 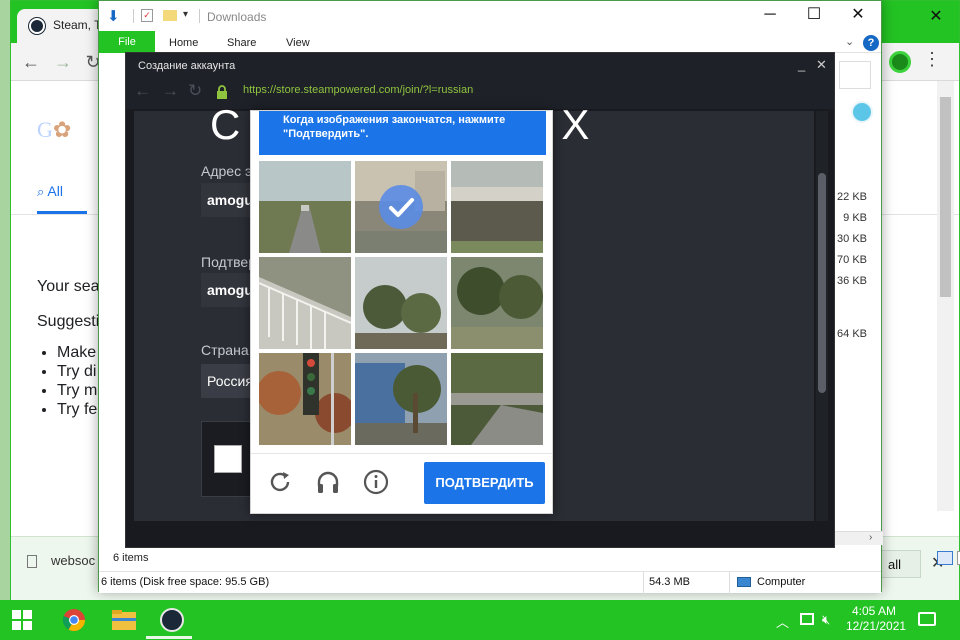 I want to click on speaker-muted-icon: 🔇︎, so click(x=826, y=620).